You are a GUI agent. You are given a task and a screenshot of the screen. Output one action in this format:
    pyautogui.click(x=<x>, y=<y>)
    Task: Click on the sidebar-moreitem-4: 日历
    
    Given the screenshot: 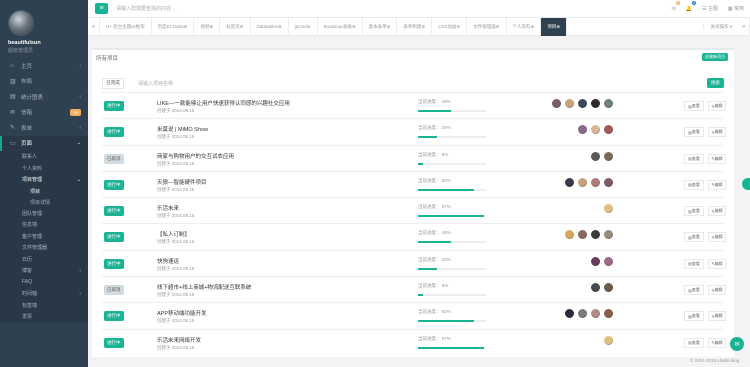 What is the action you would take?
    pyautogui.click(x=44, y=260)
    